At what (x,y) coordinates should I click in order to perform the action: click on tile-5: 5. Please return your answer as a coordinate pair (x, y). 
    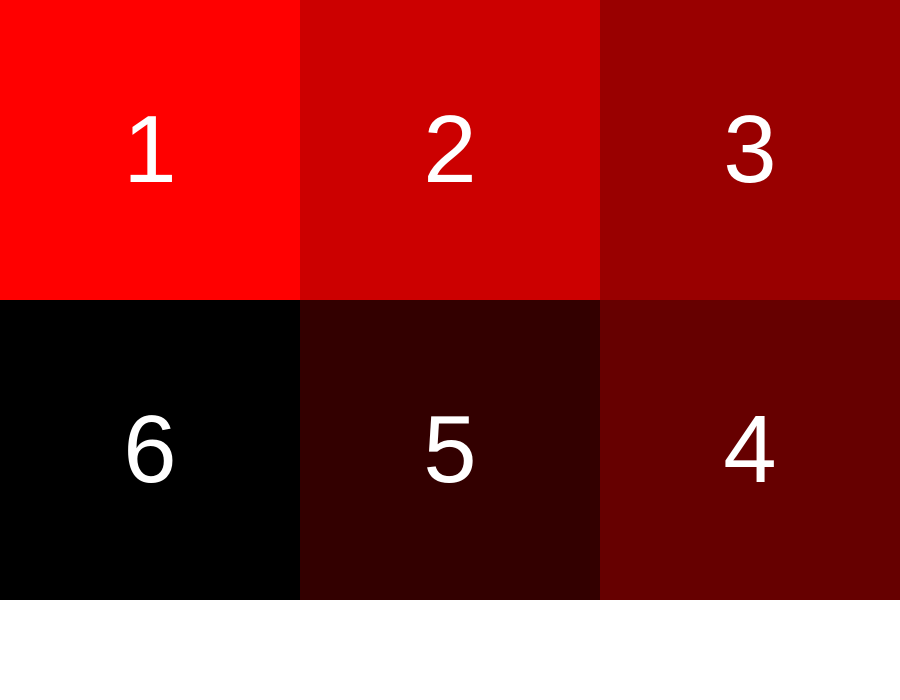
    Looking at the image, I should click on (450, 450).